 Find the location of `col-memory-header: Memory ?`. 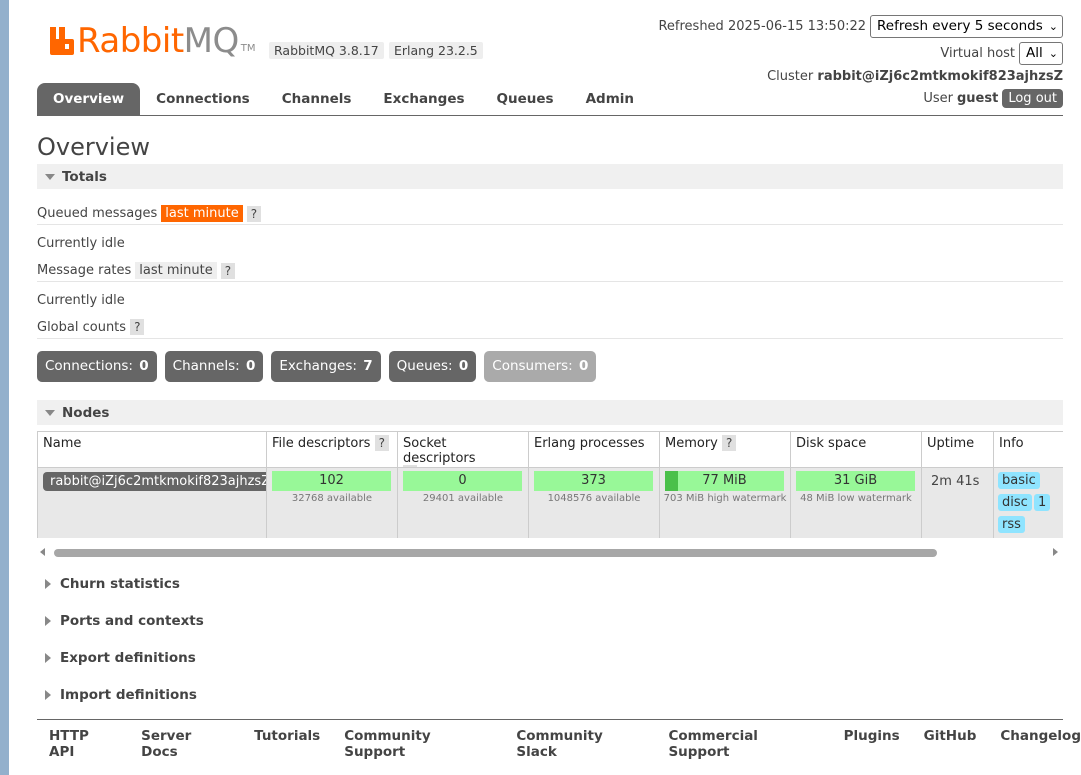

col-memory-header: Memory ? is located at coordinates (724, 449).